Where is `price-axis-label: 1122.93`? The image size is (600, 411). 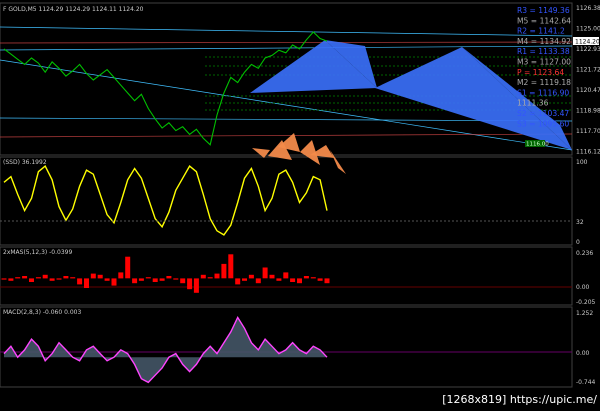
price-axis-label: 1122.93 is located at coordinates (588, 49).